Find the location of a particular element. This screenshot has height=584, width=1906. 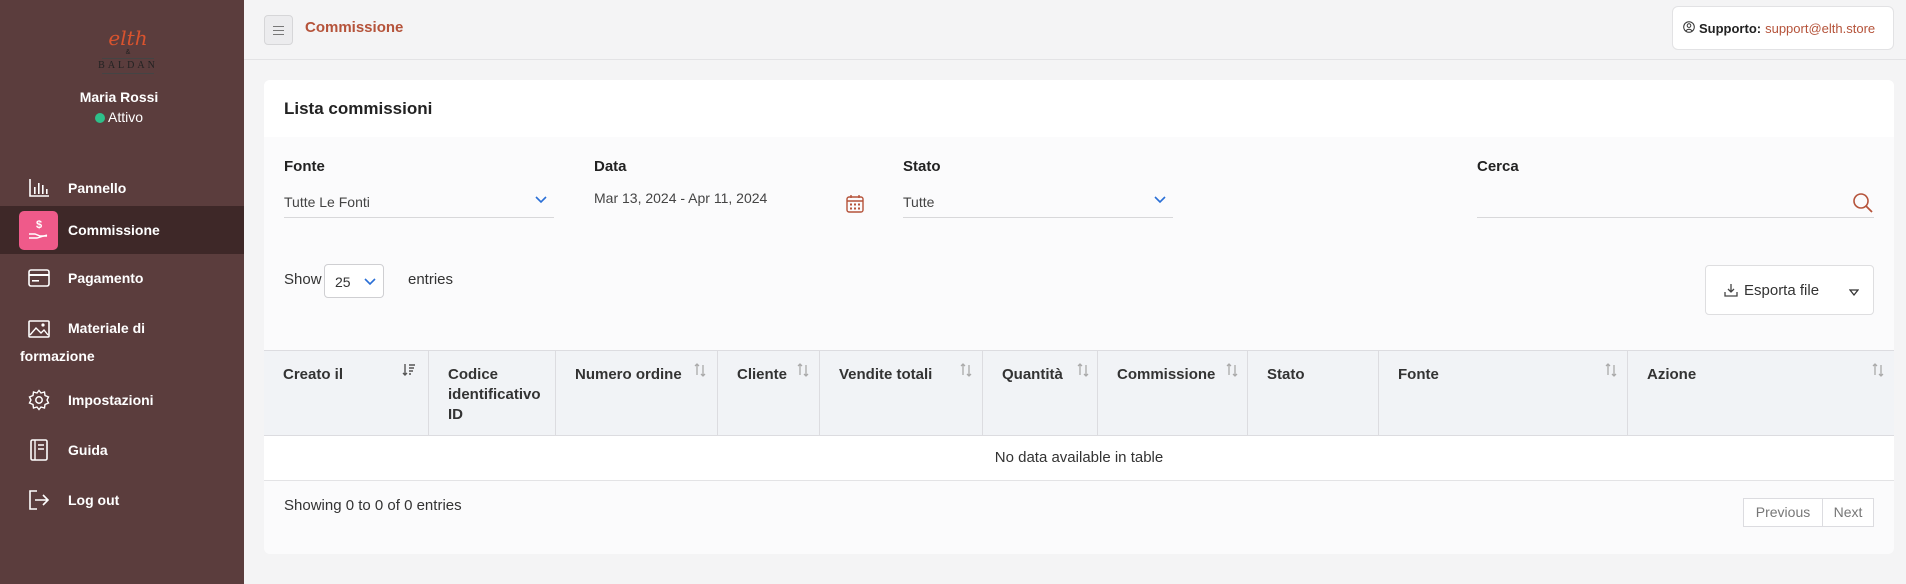

user-status: Attivo is located at coordinates (119, 117).